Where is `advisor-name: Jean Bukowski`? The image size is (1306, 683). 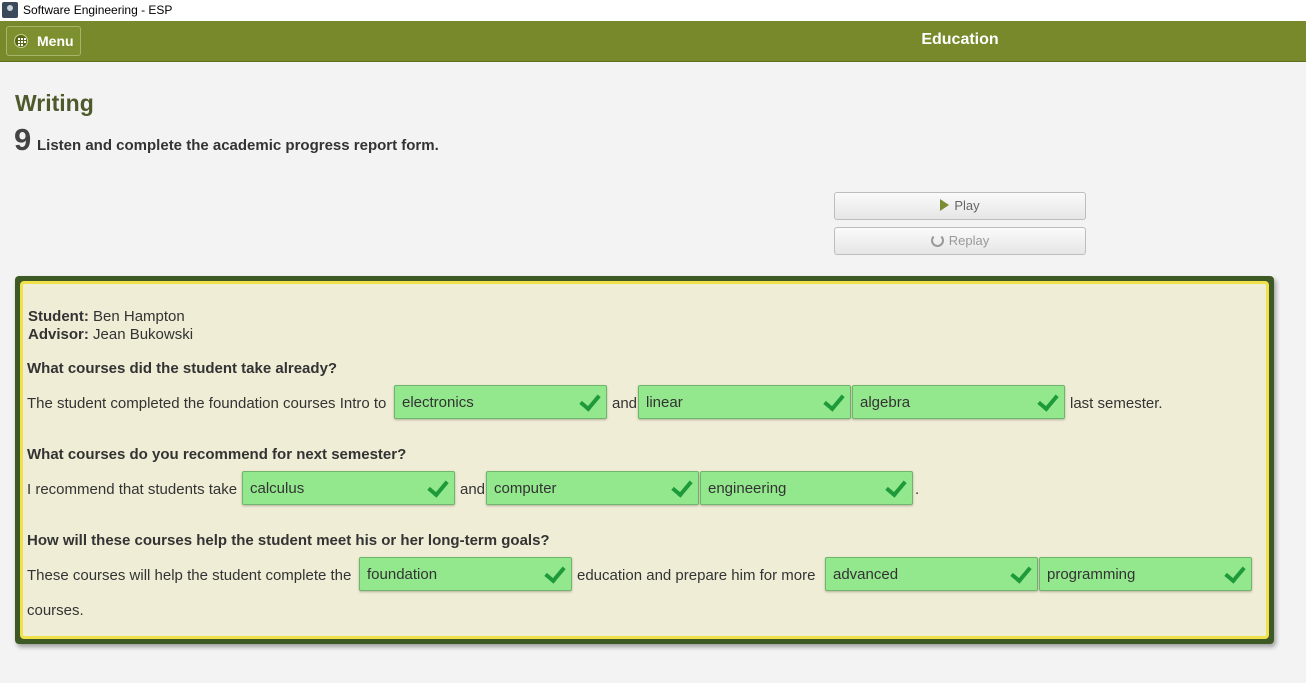
advisor-name: Jean Bukowski is located at coordinates (143, 334).